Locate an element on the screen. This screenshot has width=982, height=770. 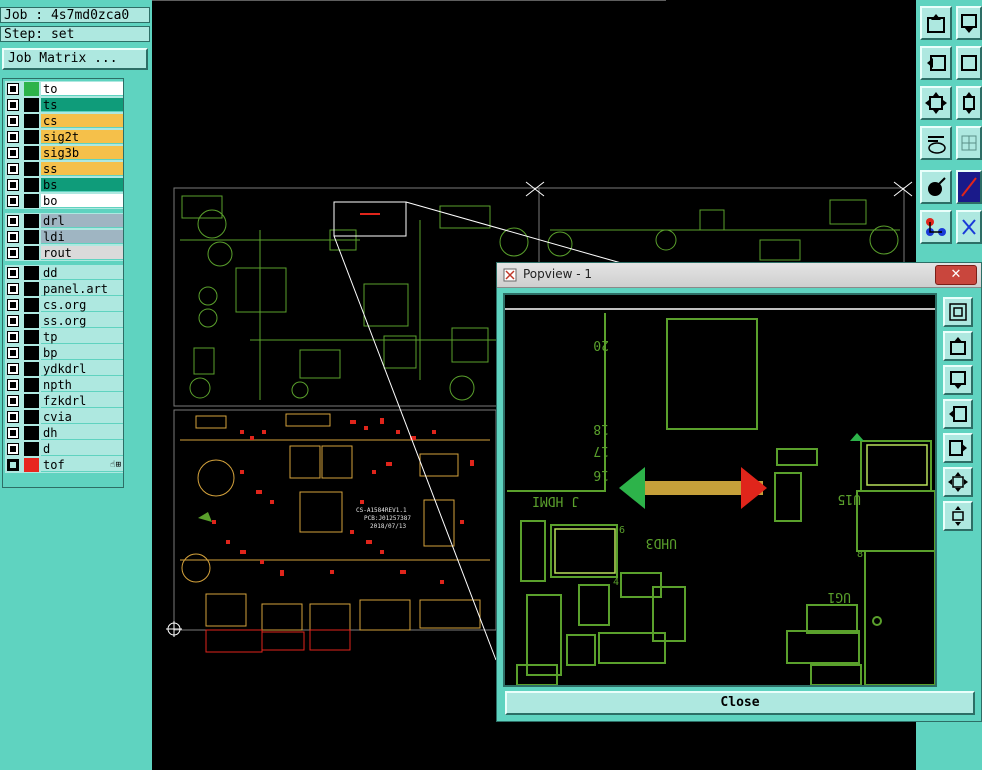
layer-row-bp: bp is located at coordinates (64, 353).